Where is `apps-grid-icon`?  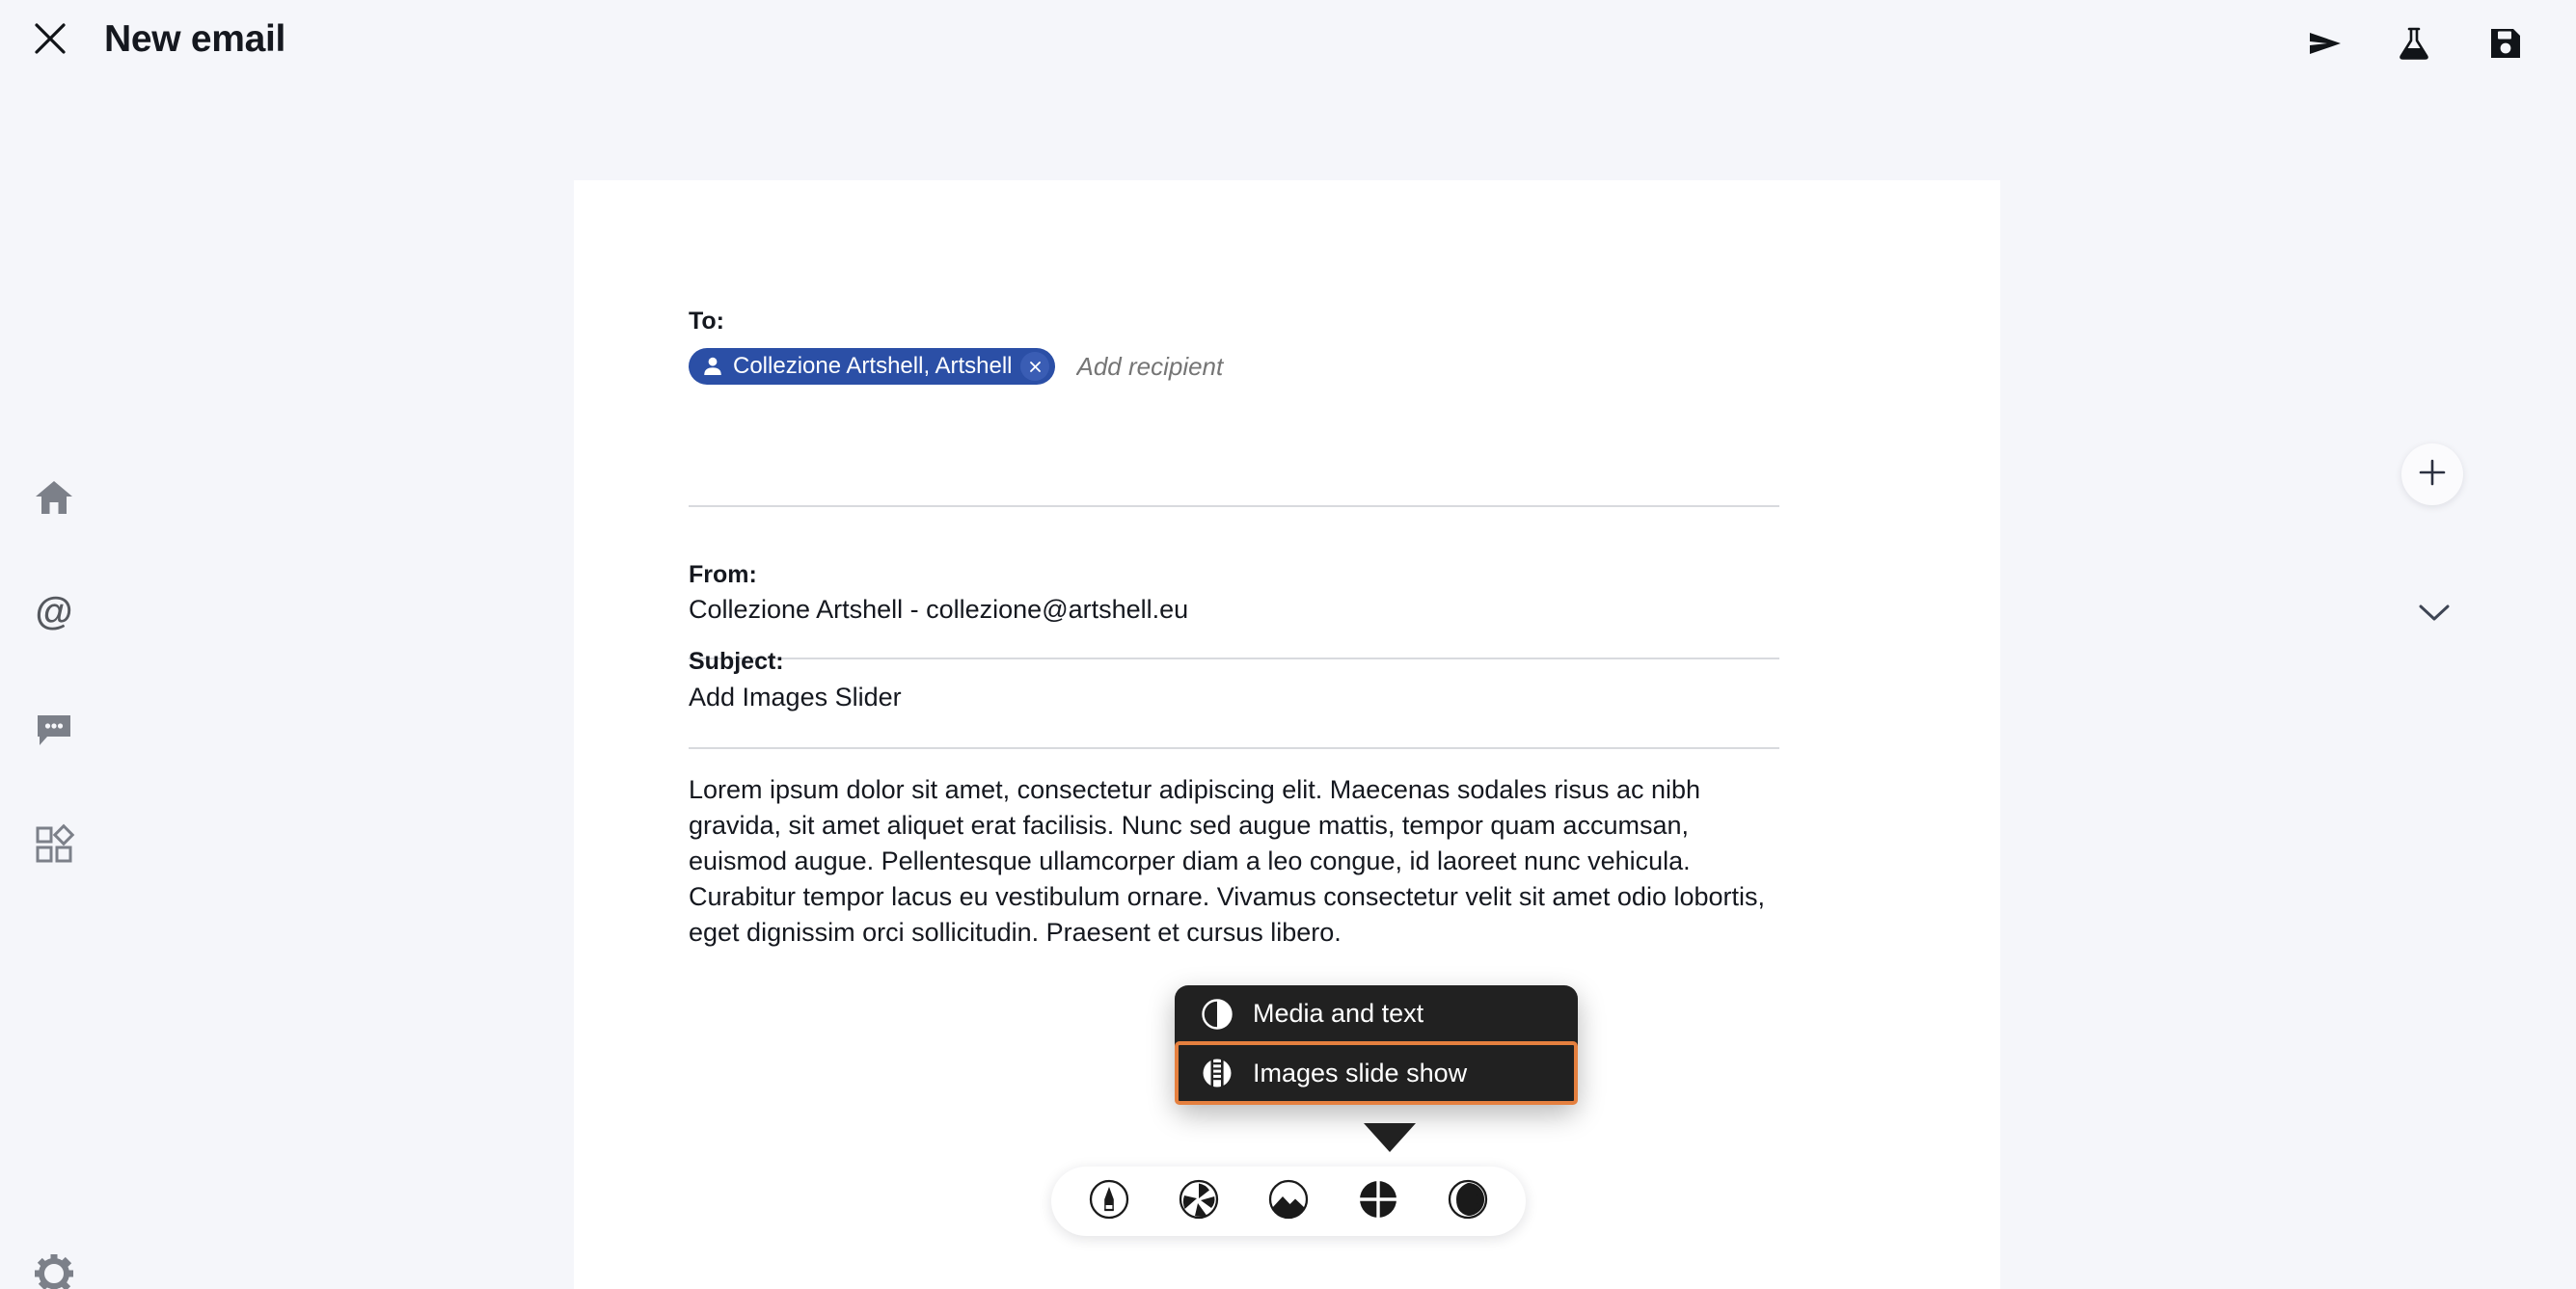
apps-grid-icon is located at coordinates (54, 847).